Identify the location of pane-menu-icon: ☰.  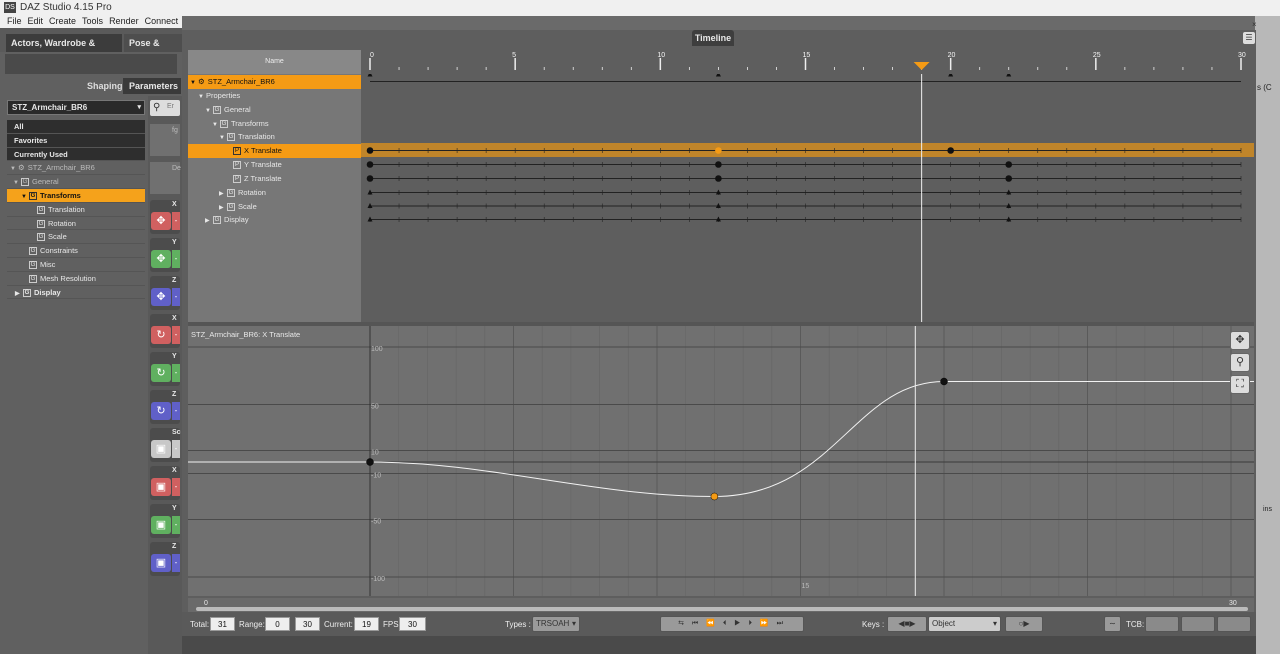
(1249, 38).